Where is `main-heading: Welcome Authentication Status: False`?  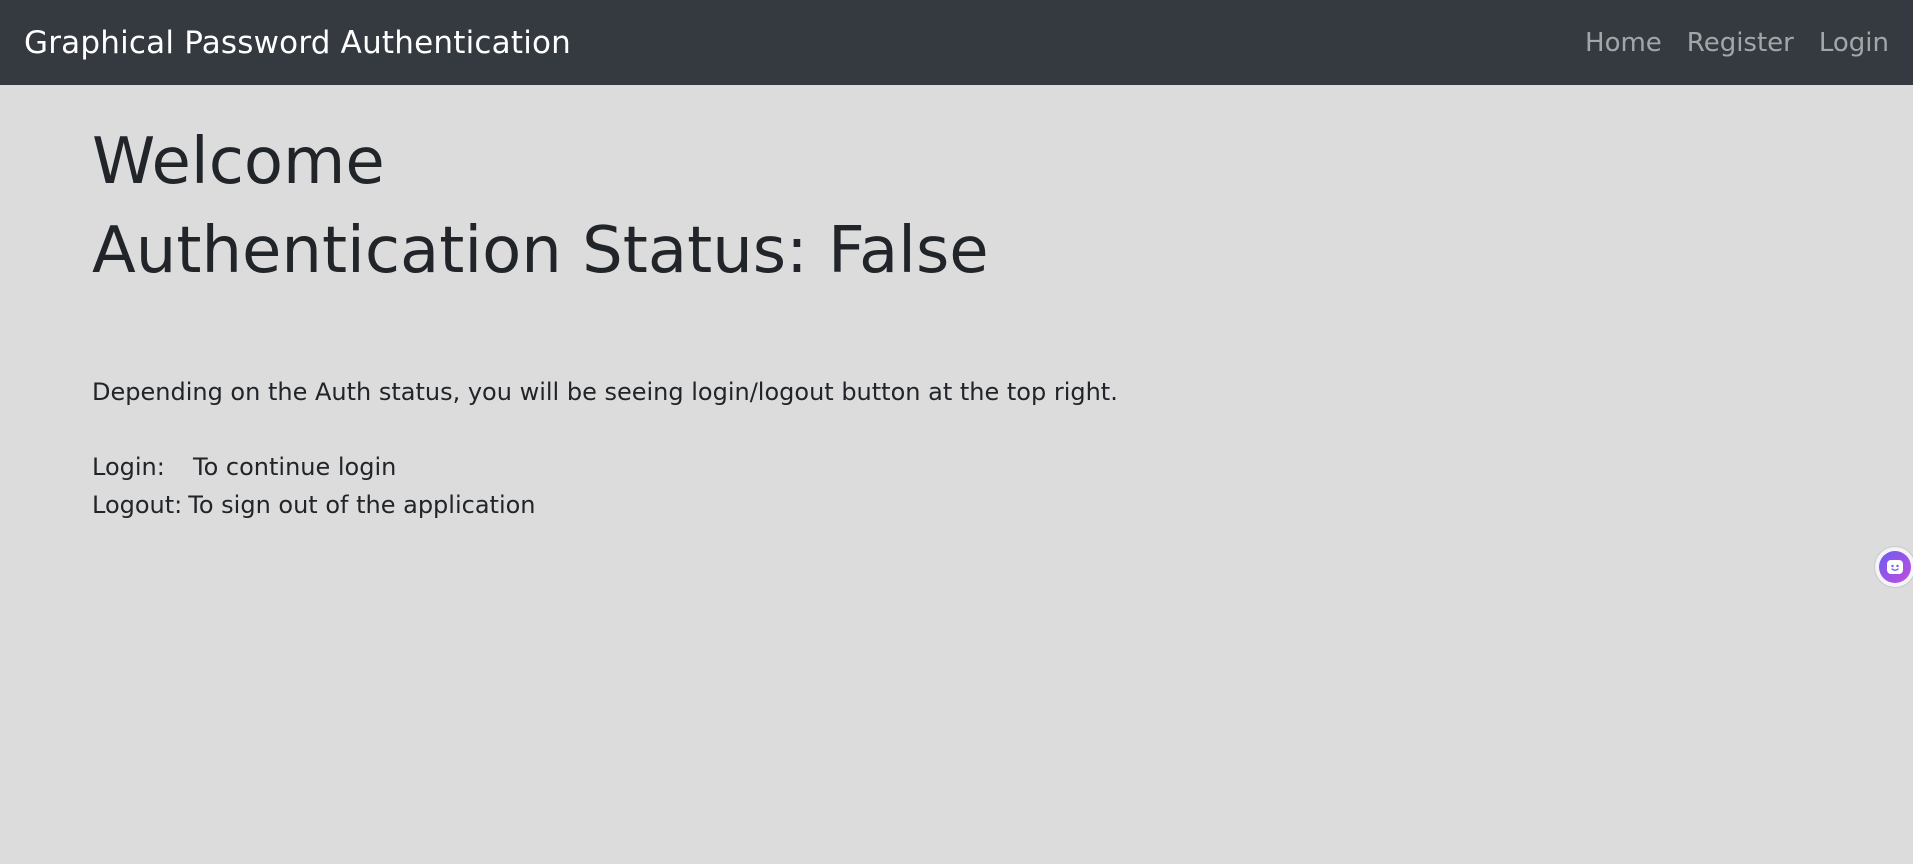 main-heading: Welcome Authentication Status: False is located at coordinates (540, 207).